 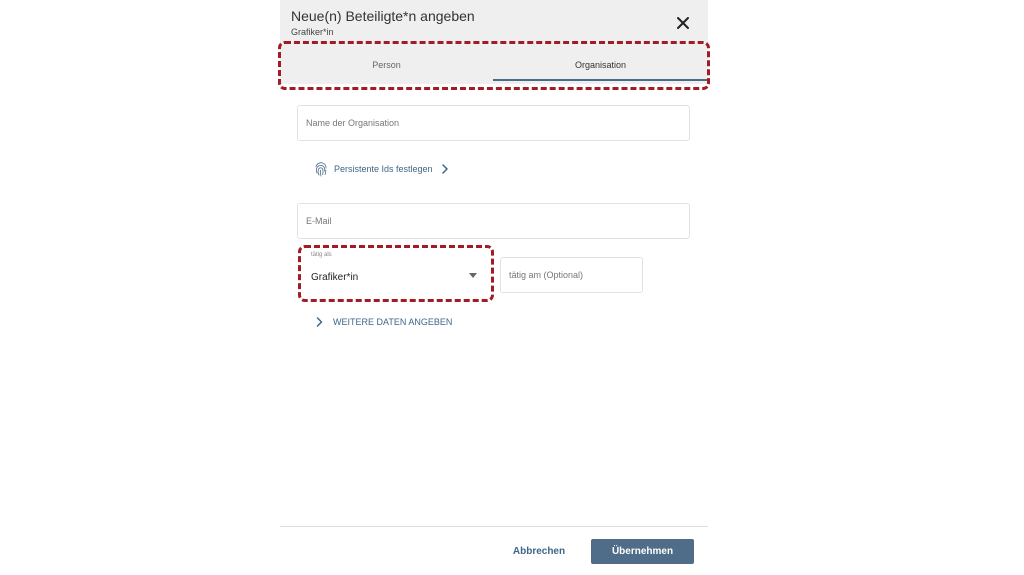 I want to click on active-tab-indicator, so click(x=600, y=80).